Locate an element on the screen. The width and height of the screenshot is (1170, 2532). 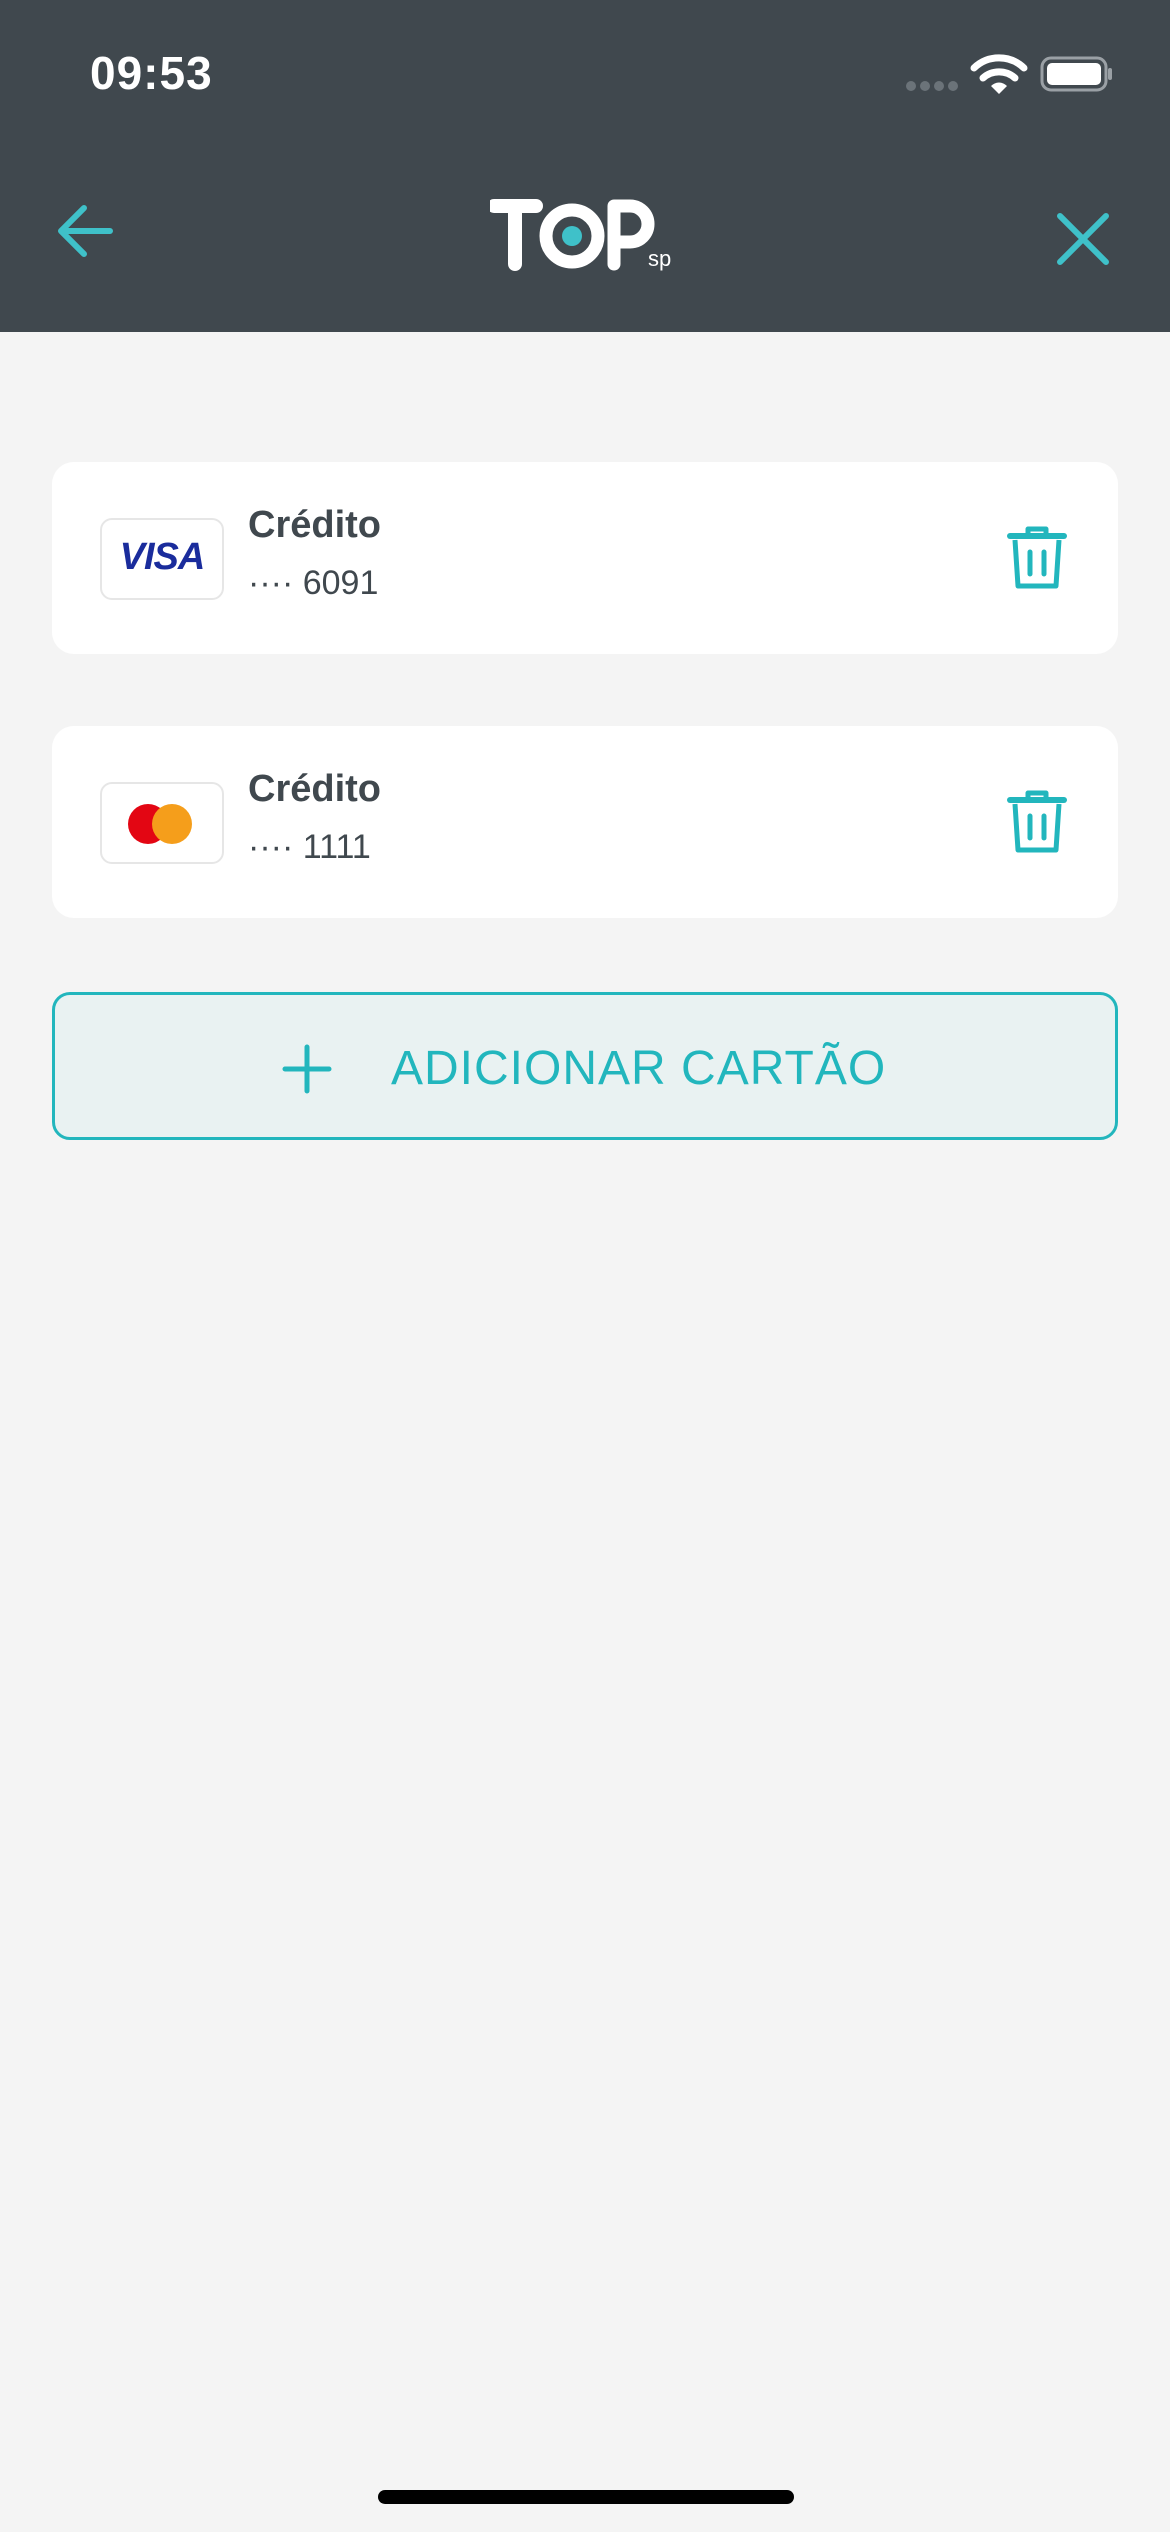
saved-card-item: VISA Crédito ···· 6091 is located at coordinates (585, 558).